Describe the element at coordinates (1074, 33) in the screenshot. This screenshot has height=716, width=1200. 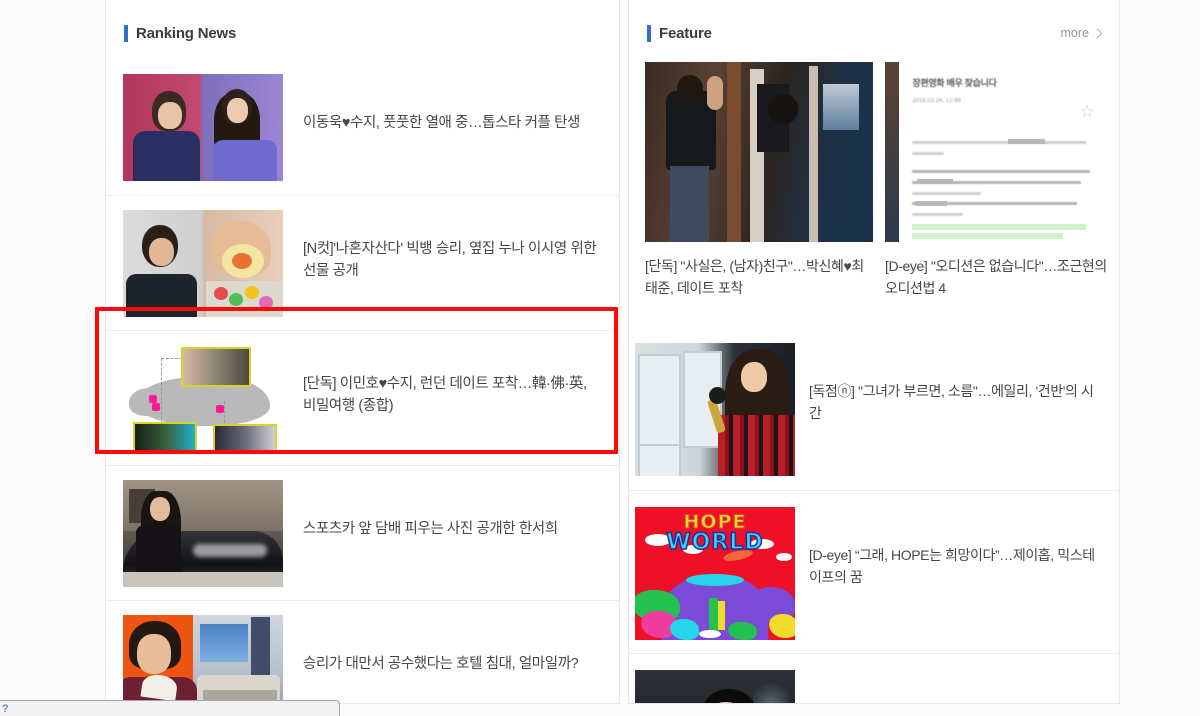
I see `feature-more-label: more` at that location.